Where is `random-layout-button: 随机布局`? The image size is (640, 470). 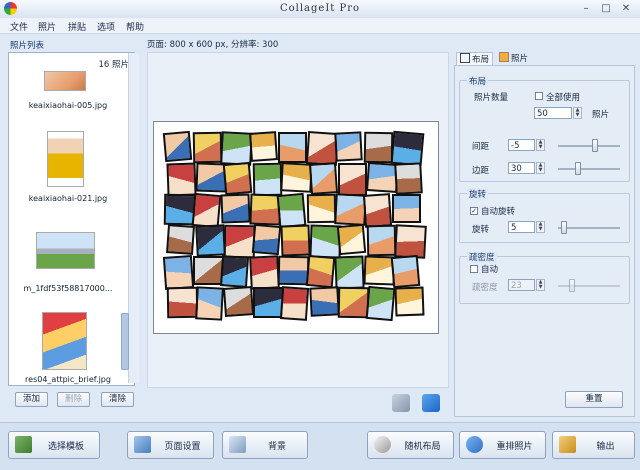 random-layout-button: 随机布局 is located at coordinates (410, 445).